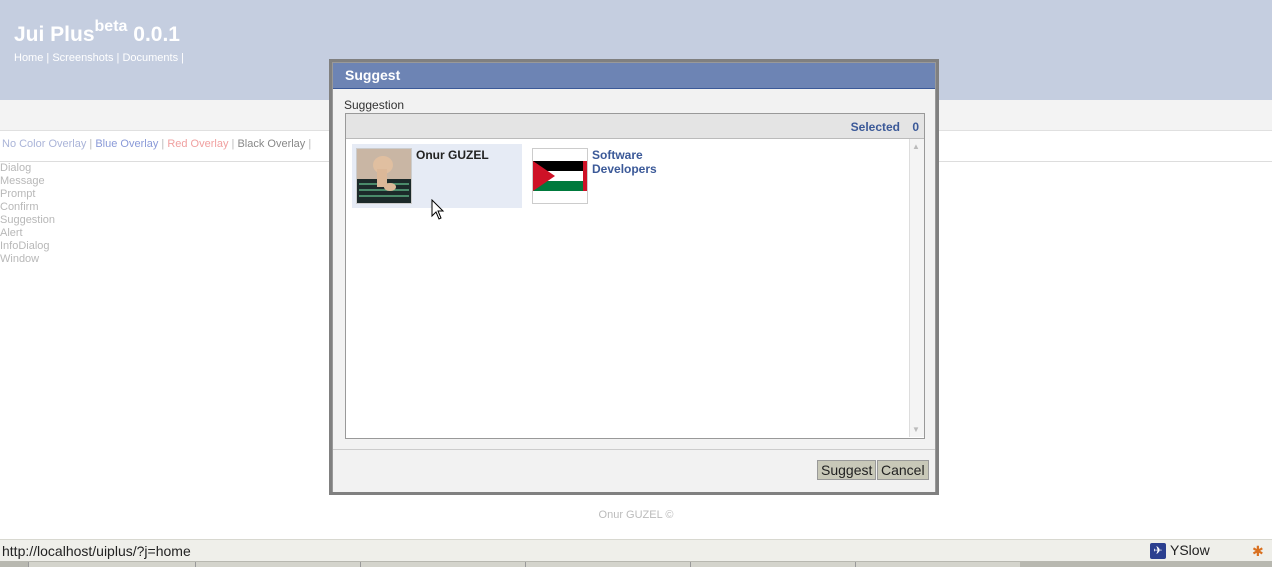 The height and width of the screenshot is (567, 1272). What do you see at coordinates (636, 515) in the screenshot?
I see `page-footer: Onur GUZEL ©` at bounding box center [636, 515].